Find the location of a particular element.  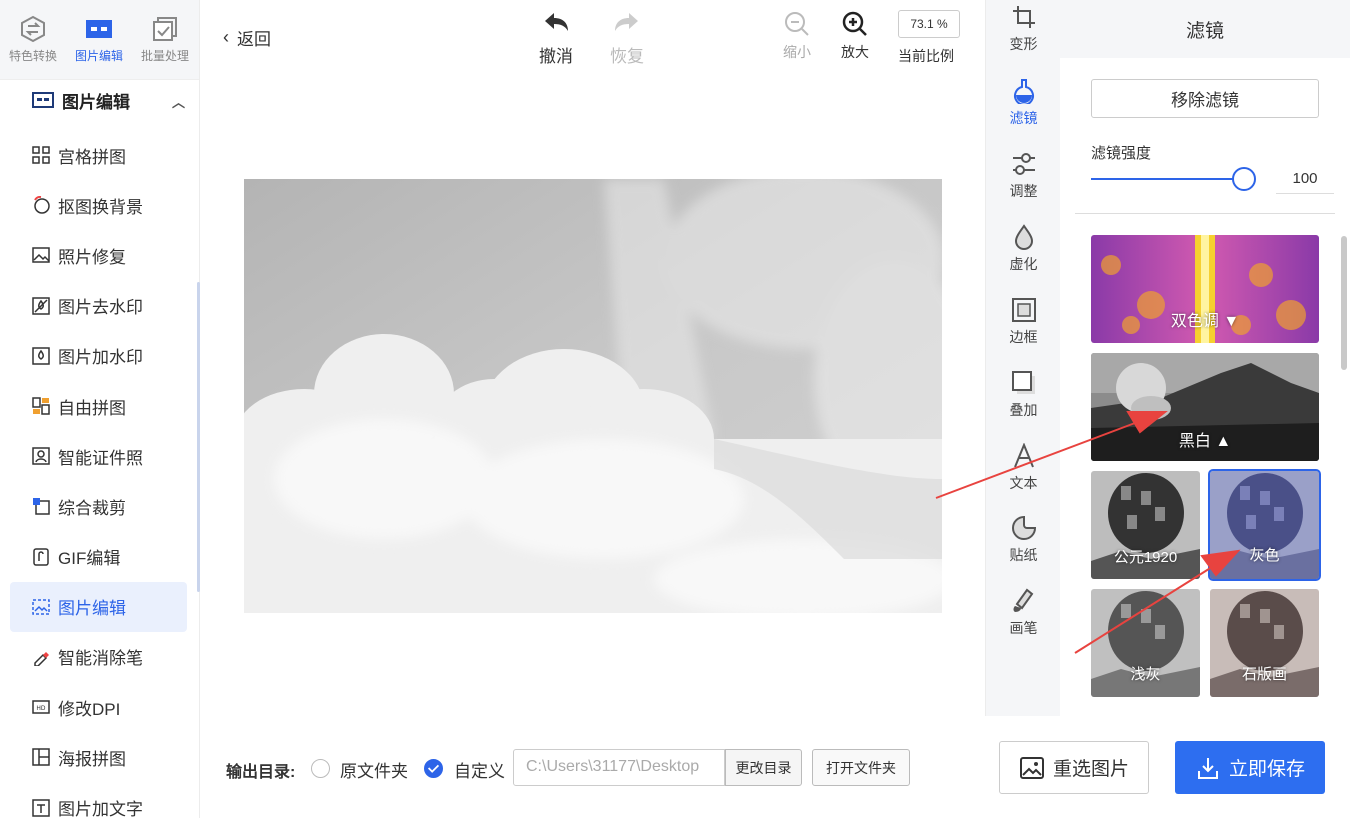

filter-panel-scrollbar is located at coordinates (1344, 303).